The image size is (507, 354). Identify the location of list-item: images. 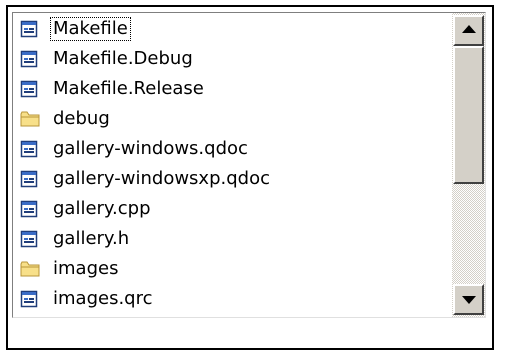
(233, 269).